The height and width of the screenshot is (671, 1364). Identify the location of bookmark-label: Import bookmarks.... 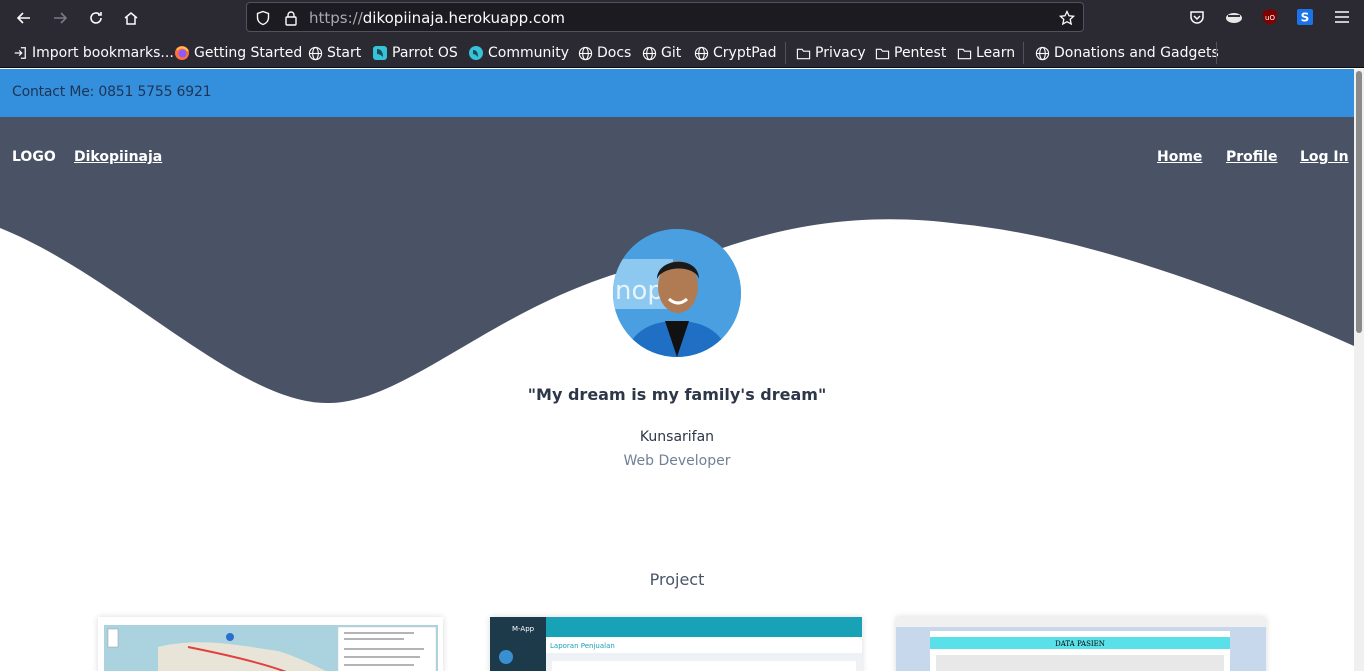
(103, 53).